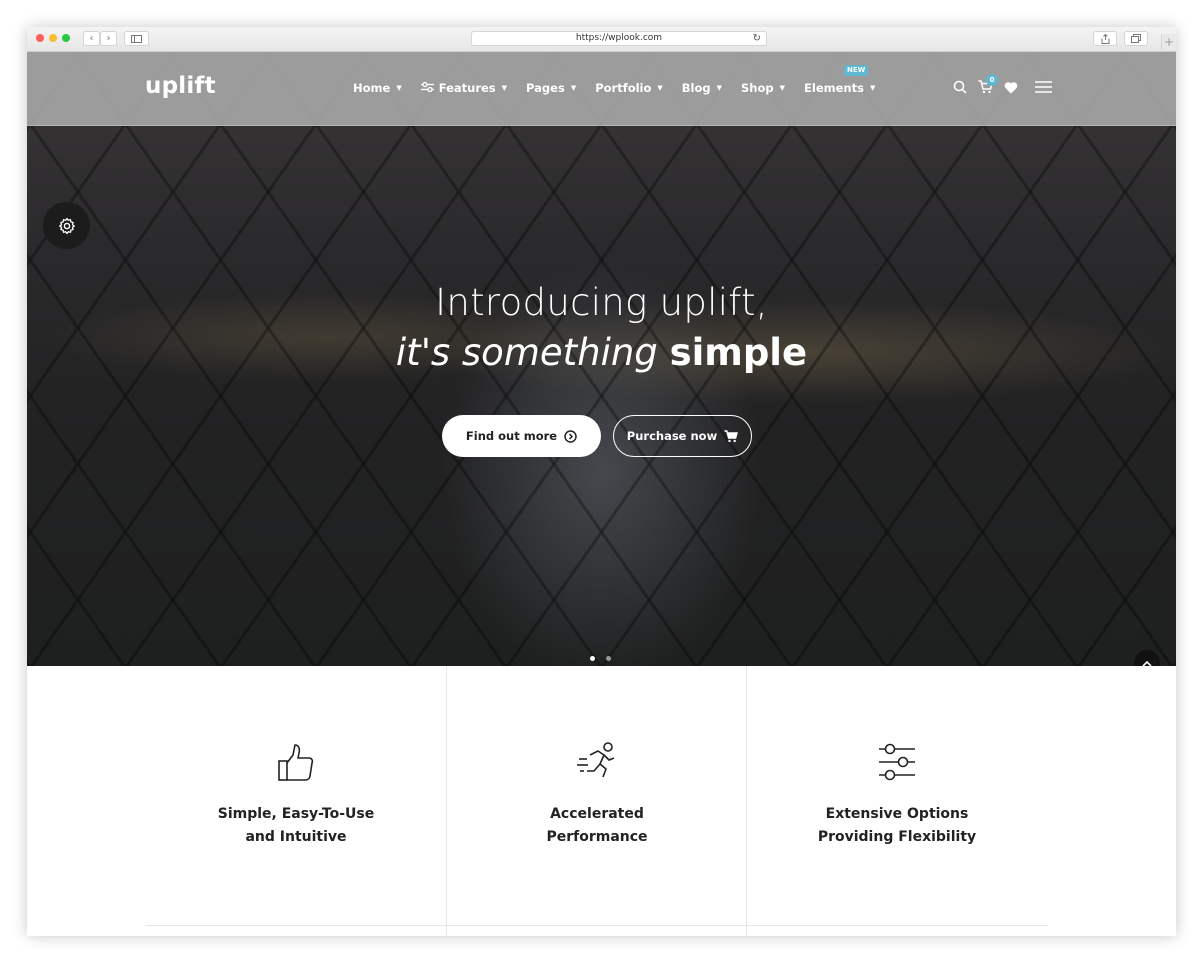 This screenshot has width=1200, height=957. What do you see at coordinates (526, 352) in the screenshot?
I see `hero-heading-light: it's something` at bounding box center [526, 352].